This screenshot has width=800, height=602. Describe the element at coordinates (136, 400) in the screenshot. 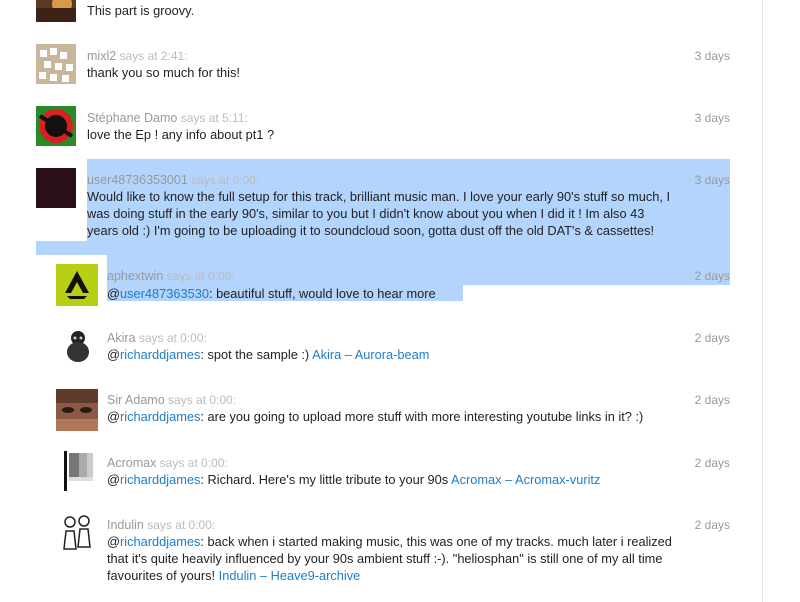

I see `comment-username: Sir Adamo` at that location.